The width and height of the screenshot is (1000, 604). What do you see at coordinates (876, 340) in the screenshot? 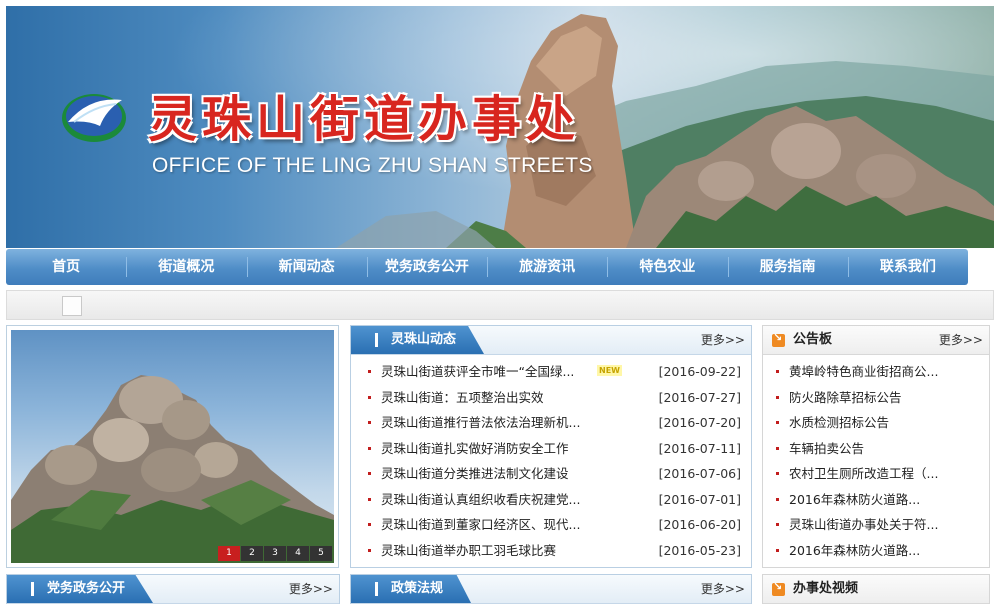
I see `notice-panel-header: 公告板 更多>>` at bounding box center [876, 340].